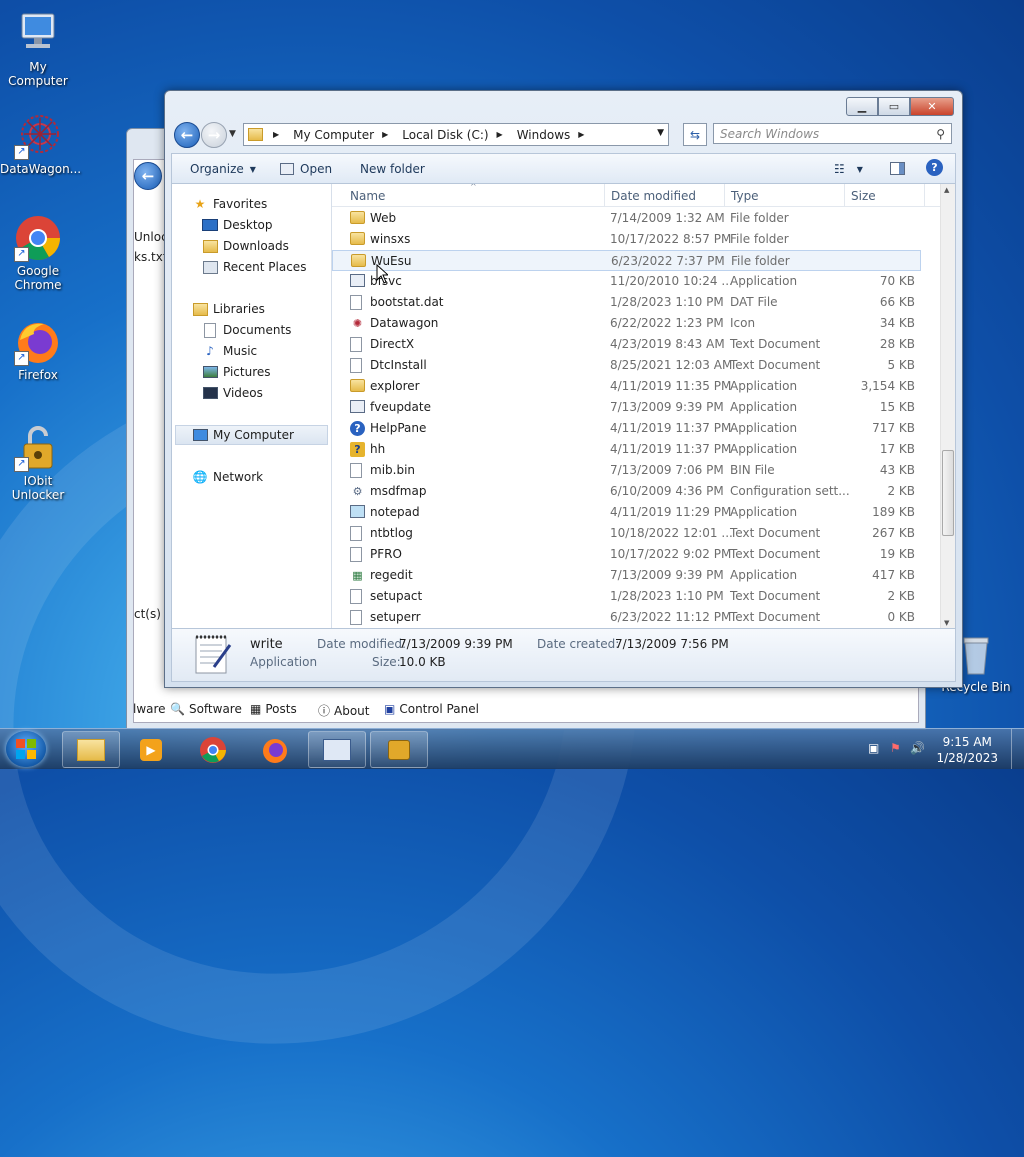 This screenshot has width=1024, height=1157. Describe the element at coordinates (626, 260) in the screenshot. I see `file-row-hovered: WuEsu 6/23/2022 7:37 PM File folder` at that location.